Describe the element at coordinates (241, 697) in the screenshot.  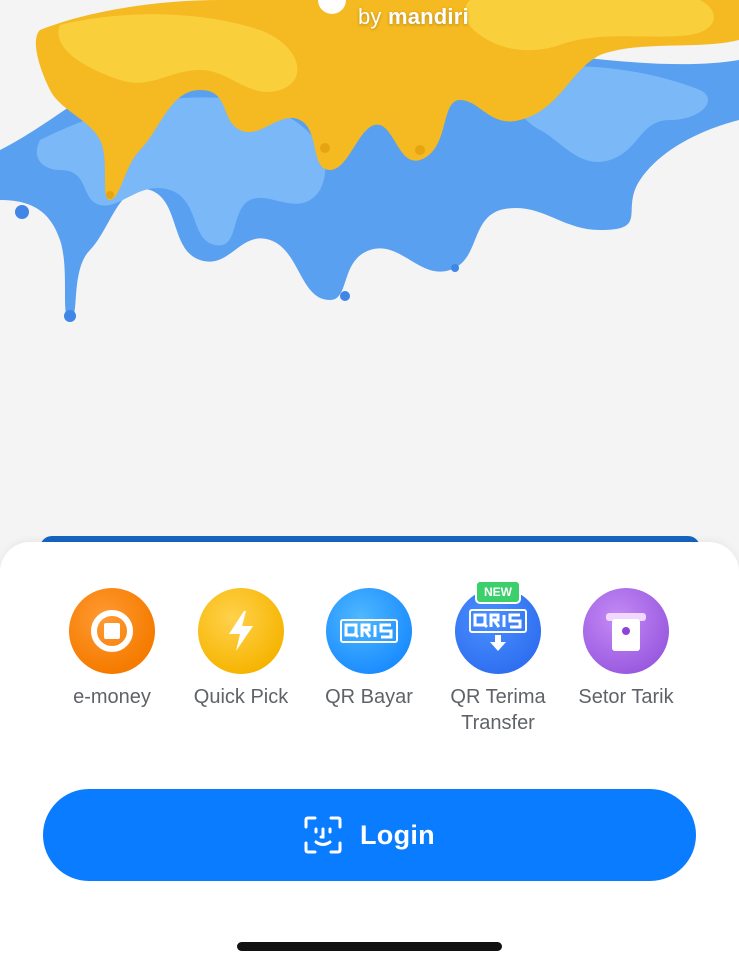
I see `shortcut-label-quick-pick: Quick Pick` at that location.